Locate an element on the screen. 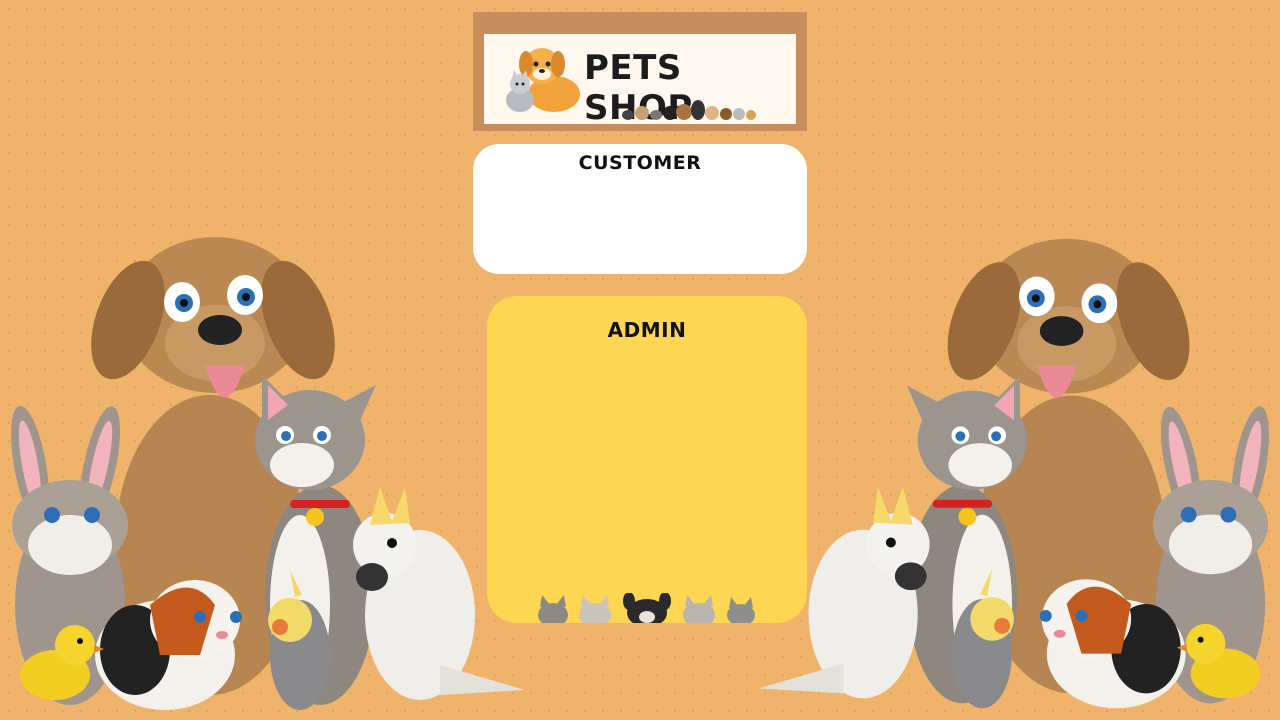 This screenshot has width=1280, height=720. customer-label: CUSTOMER is located at coordinates (640, 163).